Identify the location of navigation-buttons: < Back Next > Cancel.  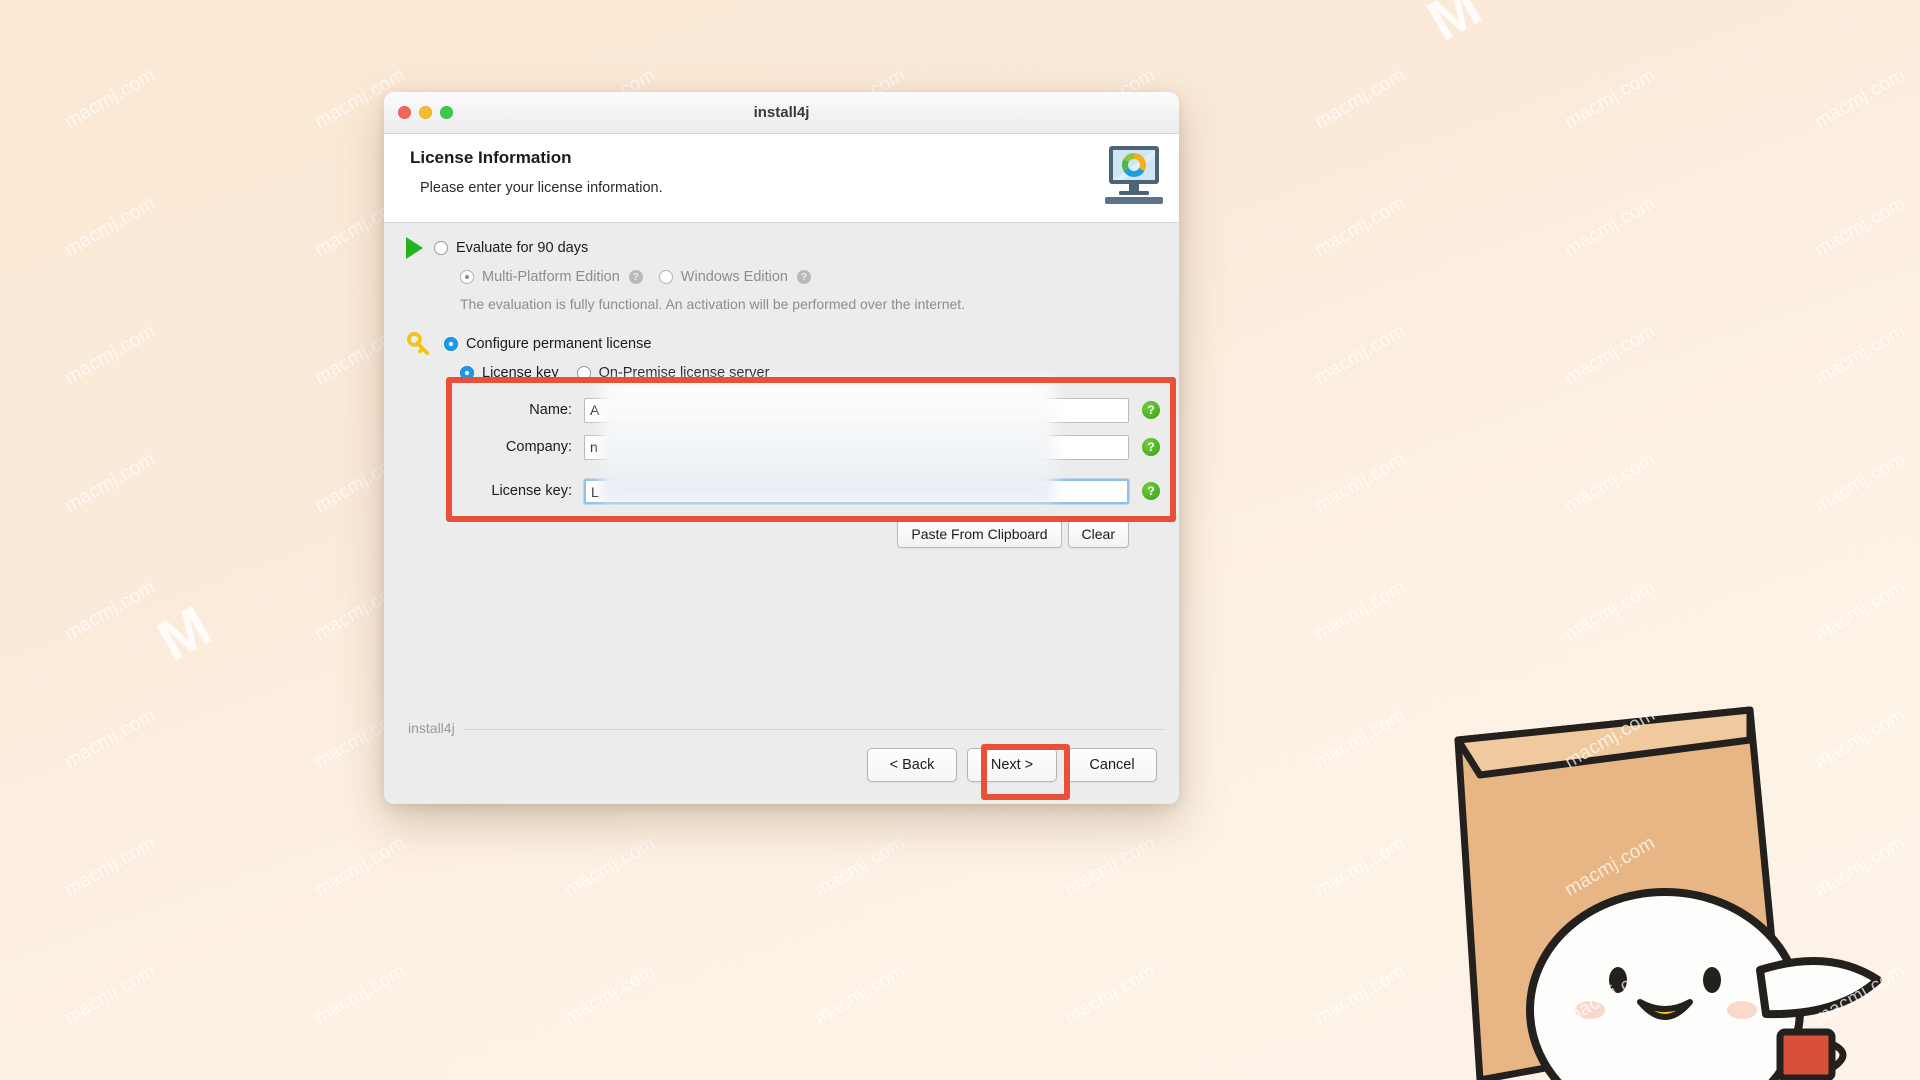
(1012, 765).